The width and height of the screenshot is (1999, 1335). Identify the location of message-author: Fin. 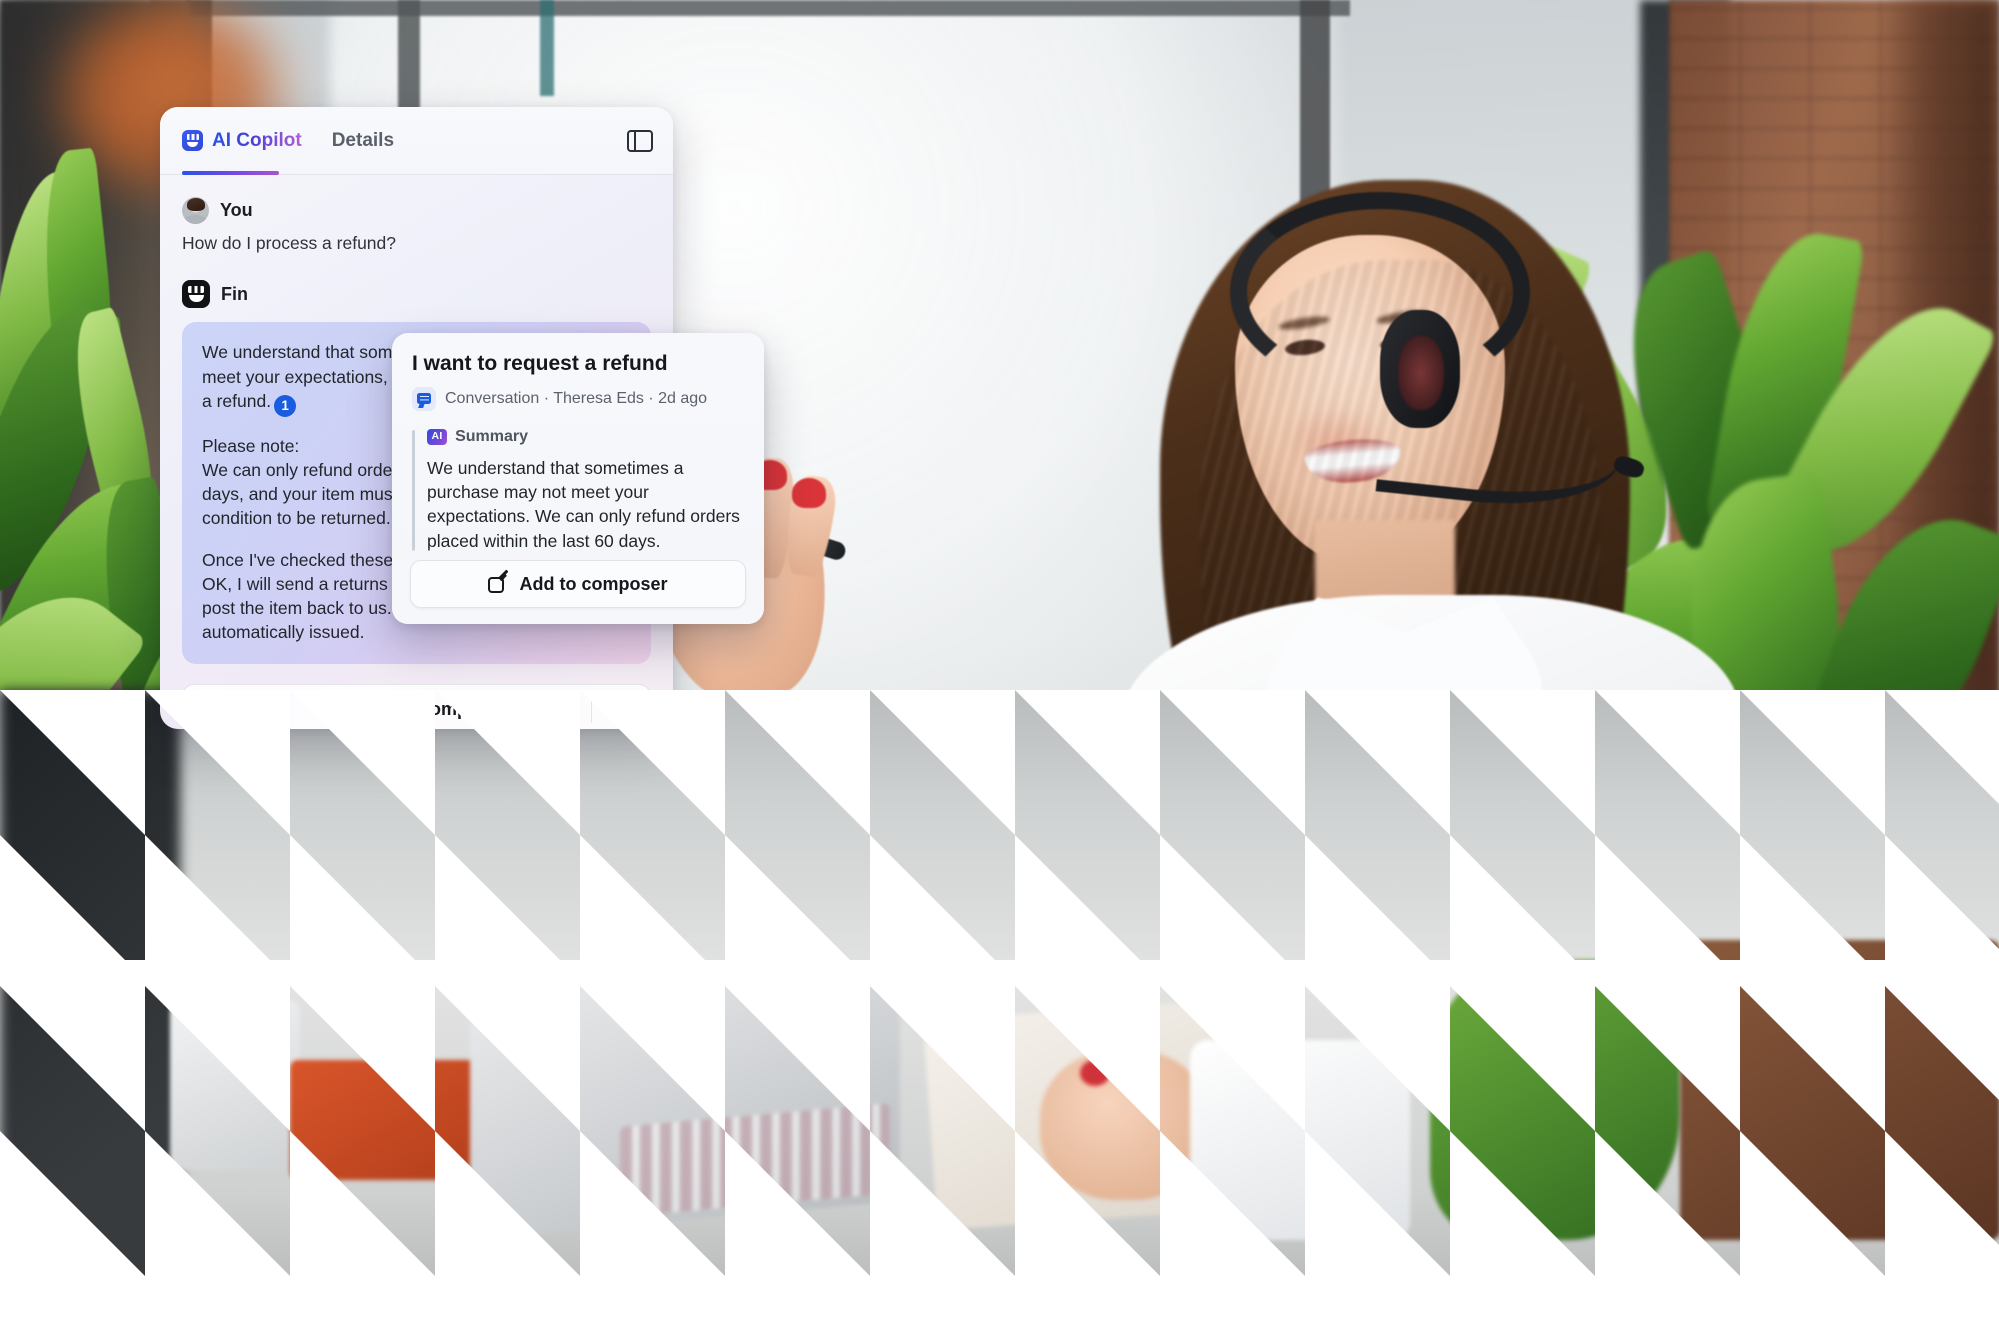
(234, 293).